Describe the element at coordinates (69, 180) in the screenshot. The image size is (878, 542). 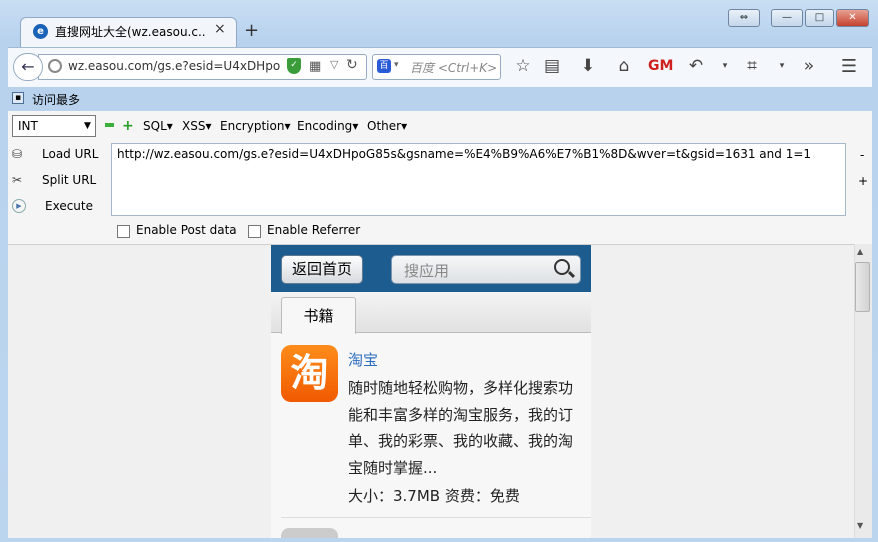
I see `split-url-button: Split URL` at that location.